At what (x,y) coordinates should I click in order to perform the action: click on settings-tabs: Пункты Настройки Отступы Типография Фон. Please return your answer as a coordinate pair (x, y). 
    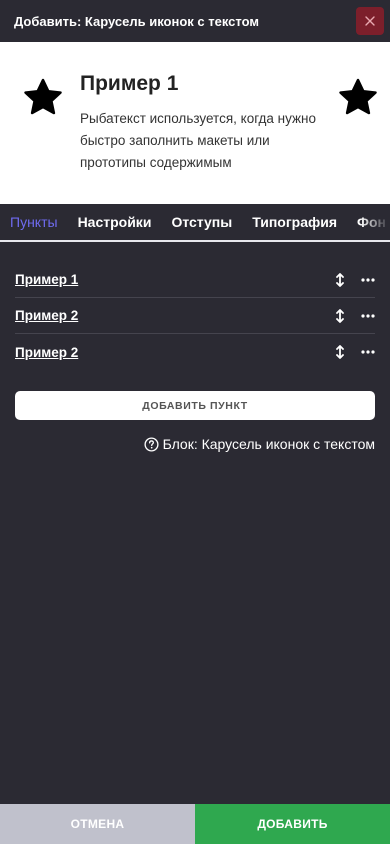
    Looking at the image, I should click on (195, 223).